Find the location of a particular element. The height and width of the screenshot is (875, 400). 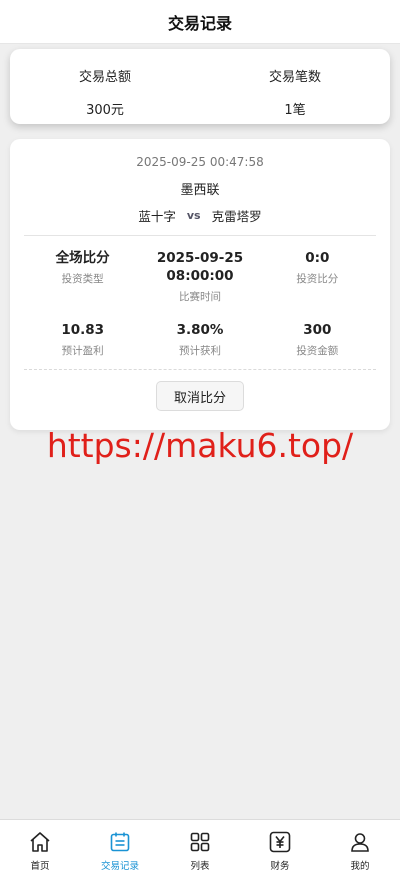

invest-type-value: 全场比分 is located at coordinates (82, 258).